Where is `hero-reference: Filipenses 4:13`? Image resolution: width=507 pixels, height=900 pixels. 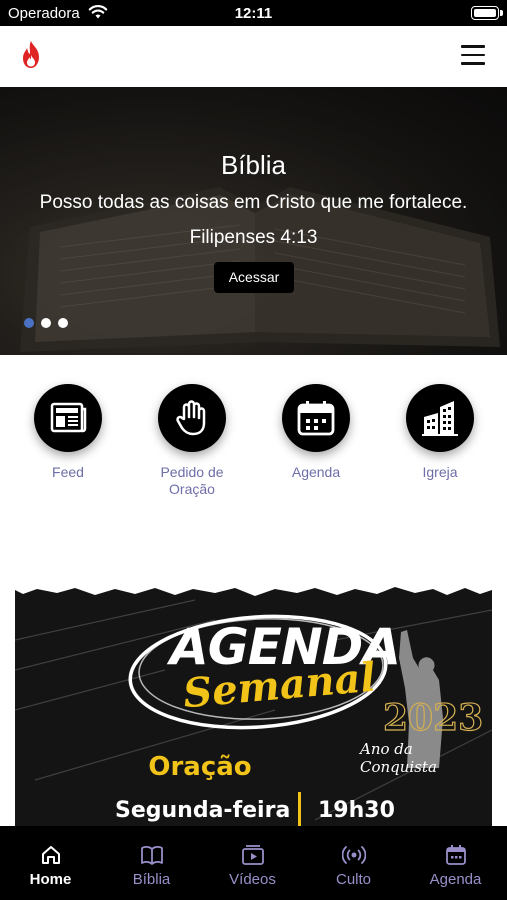
hero-reference: Filipenses 4:13 is located at coordinates (253, 237).